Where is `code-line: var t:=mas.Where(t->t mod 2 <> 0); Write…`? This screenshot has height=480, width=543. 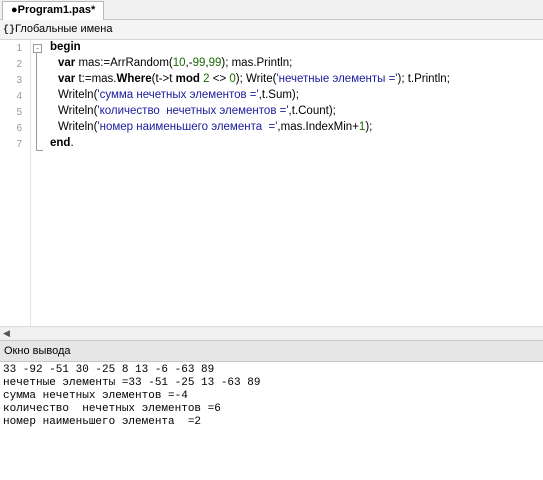
code-line: var t:=mas.Where(t->t mod 2 <> 0); Write… is located at coordinates (254, 79).